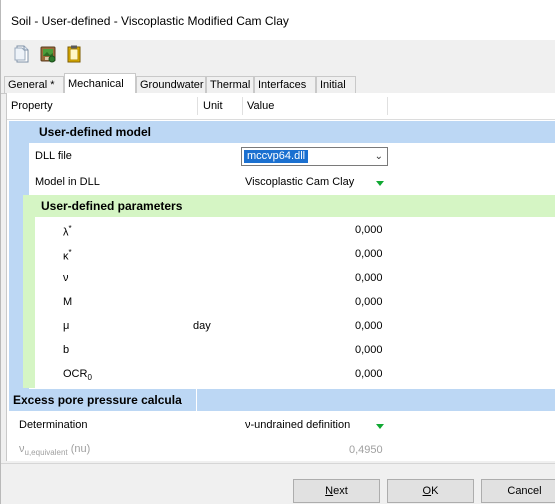 This screenshot has width=555, height=504. I want to click on cancel-button: Cancel, so click(518, 491).